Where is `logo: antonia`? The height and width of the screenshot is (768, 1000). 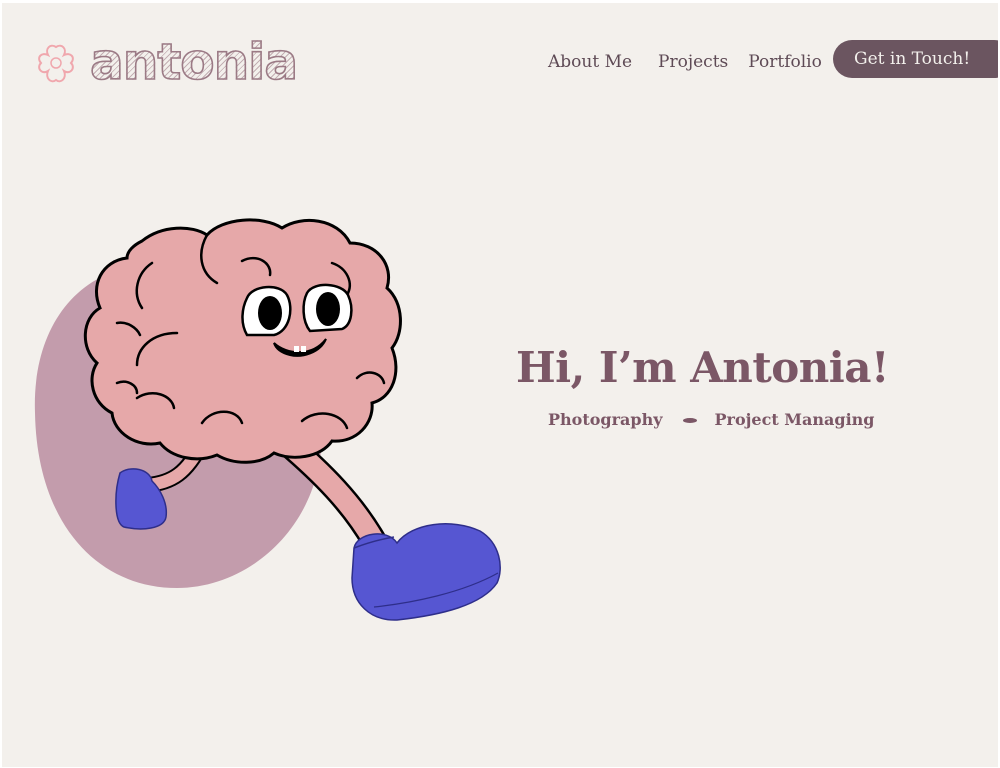
logo: antonia is located at coordinates (167, 62).